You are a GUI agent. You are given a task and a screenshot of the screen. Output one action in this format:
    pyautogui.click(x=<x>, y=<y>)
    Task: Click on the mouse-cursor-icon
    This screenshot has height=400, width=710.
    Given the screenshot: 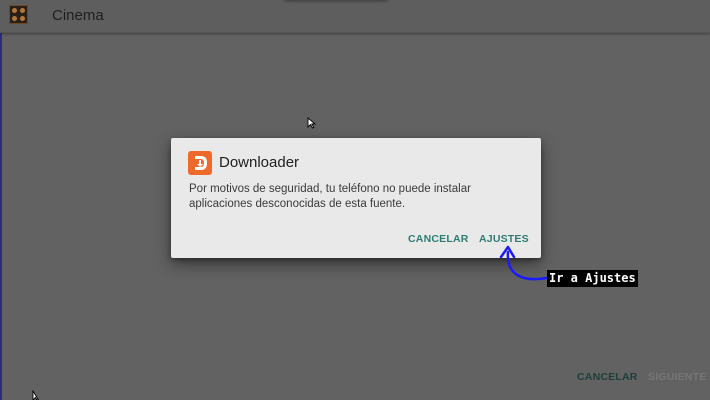 What is the action you would take?
    pyautogui.click(x=311, y=123)
    